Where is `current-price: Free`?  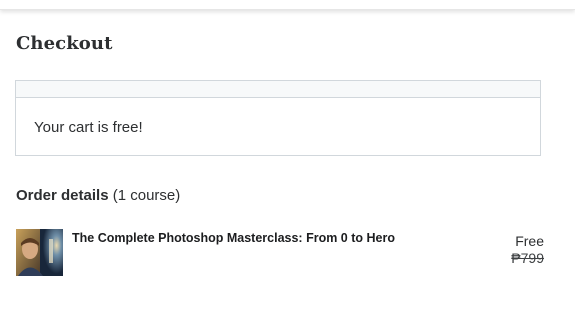
current-price: Free is located at coordinates (529, 241).